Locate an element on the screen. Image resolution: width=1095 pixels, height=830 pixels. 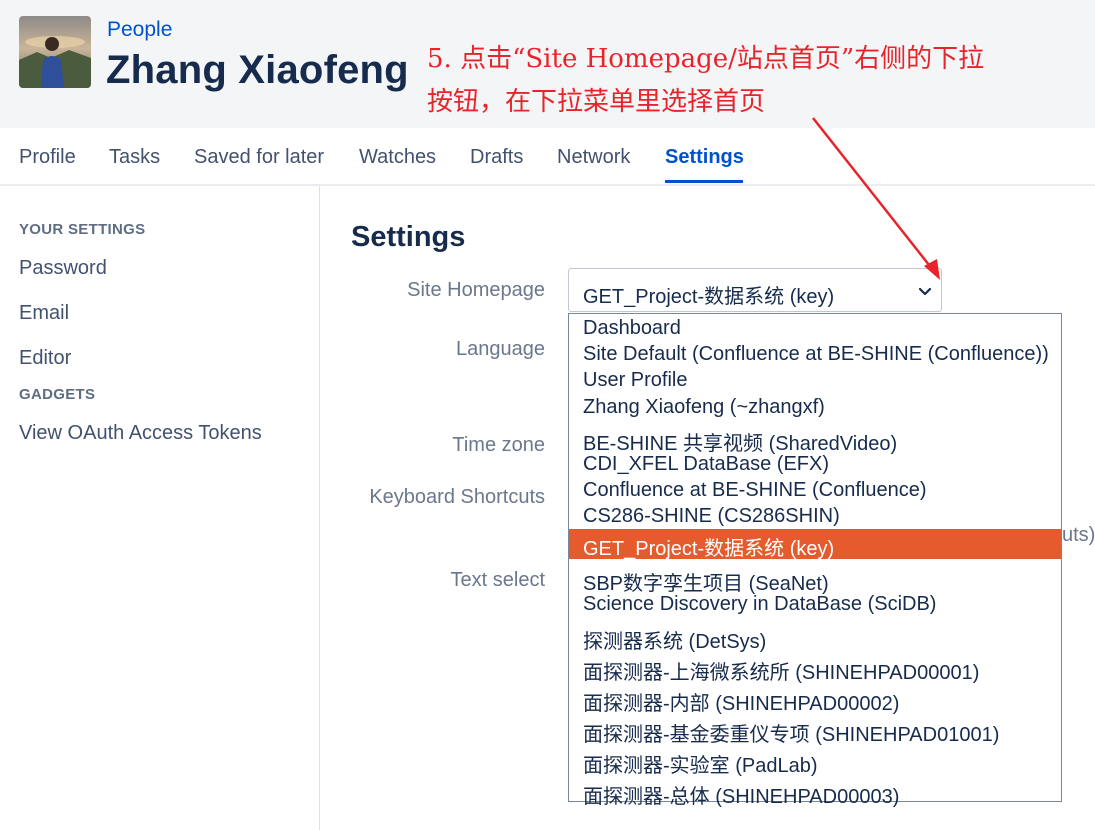
tab-profile: Profile is located at coordinates (47, 157).